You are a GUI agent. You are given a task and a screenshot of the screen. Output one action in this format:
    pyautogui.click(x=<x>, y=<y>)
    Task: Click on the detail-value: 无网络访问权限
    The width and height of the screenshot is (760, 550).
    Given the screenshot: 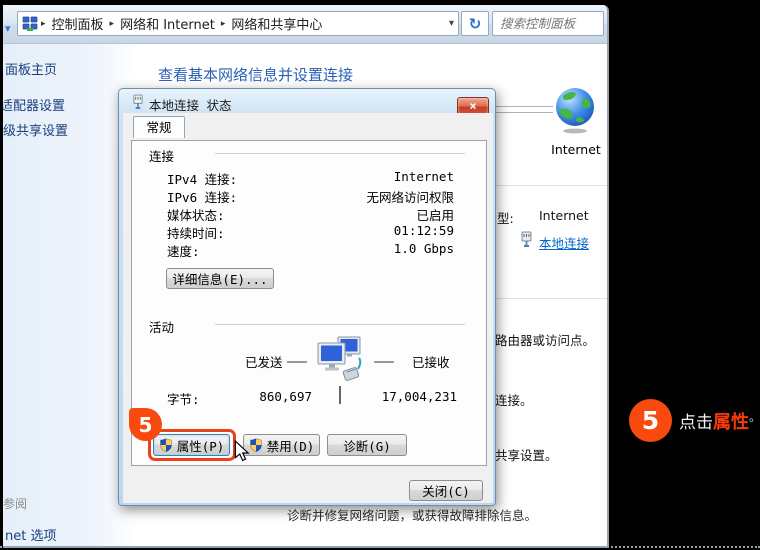 What is the action you would take?
    pyautogui.click(x=410, y=197)
    